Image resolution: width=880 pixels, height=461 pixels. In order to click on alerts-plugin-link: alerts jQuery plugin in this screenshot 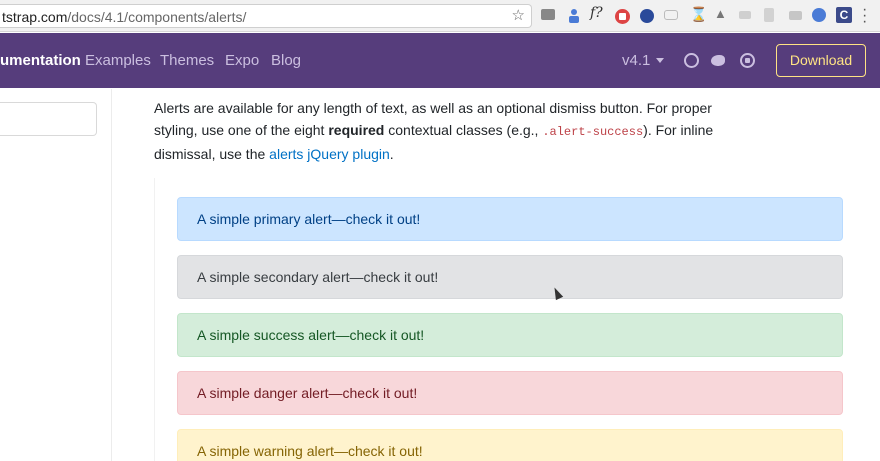, I will do `click(329, 154)`.